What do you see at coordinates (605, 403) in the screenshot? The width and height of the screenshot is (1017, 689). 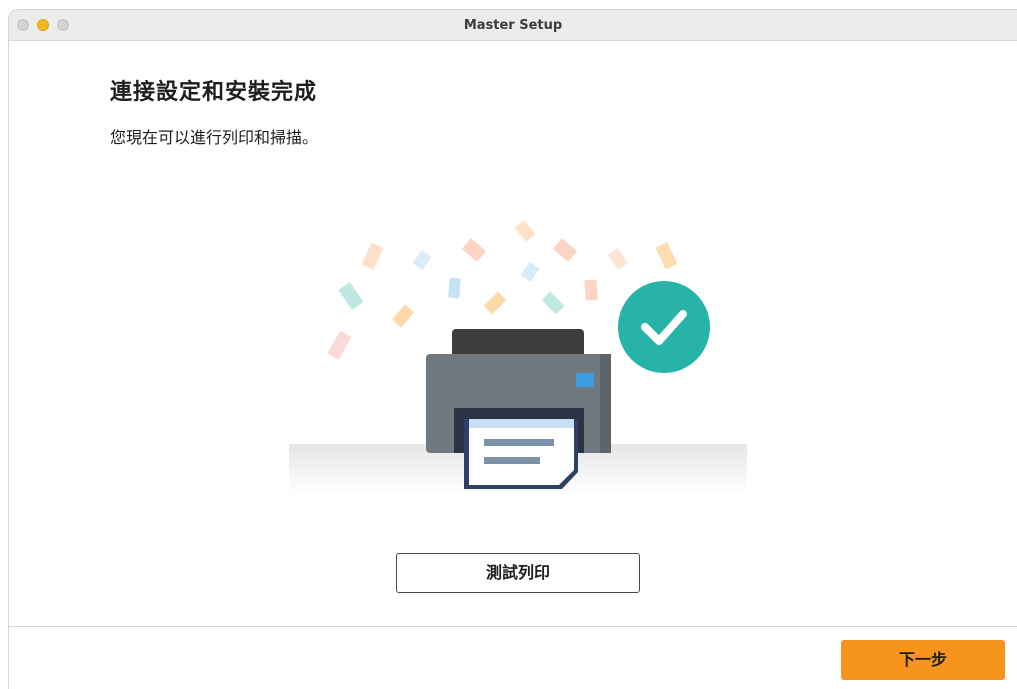 I see `printer-side-shadow` at bounding box center [605, 403].